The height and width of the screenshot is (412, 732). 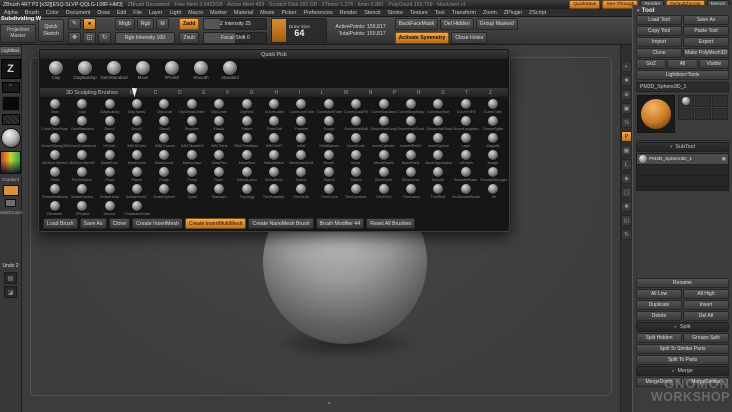 What do you see at coordinates (585, 4) in the screenshot?
I see `titlebar-button-quicksave: QuickSave` at bounding box center [585, 4].